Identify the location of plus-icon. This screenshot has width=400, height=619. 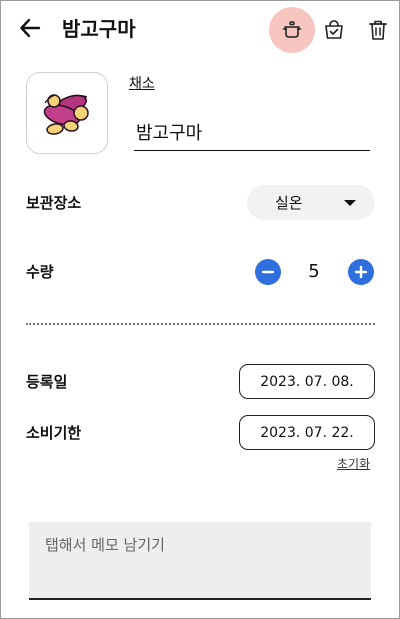
(361, 272).